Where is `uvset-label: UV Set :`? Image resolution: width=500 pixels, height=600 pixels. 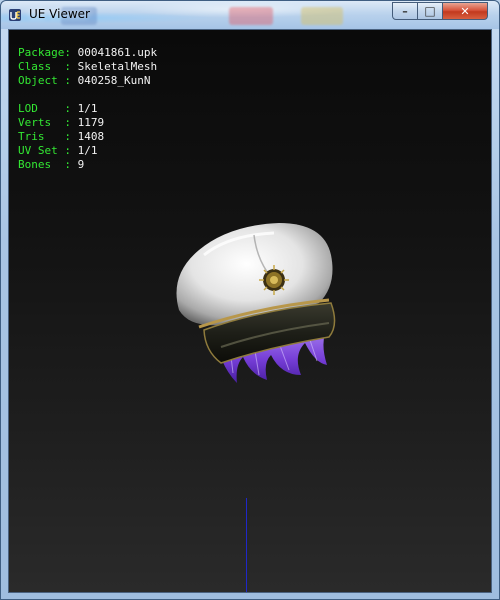
uvset-label: UV Set : is located at coordinates (44, 150).